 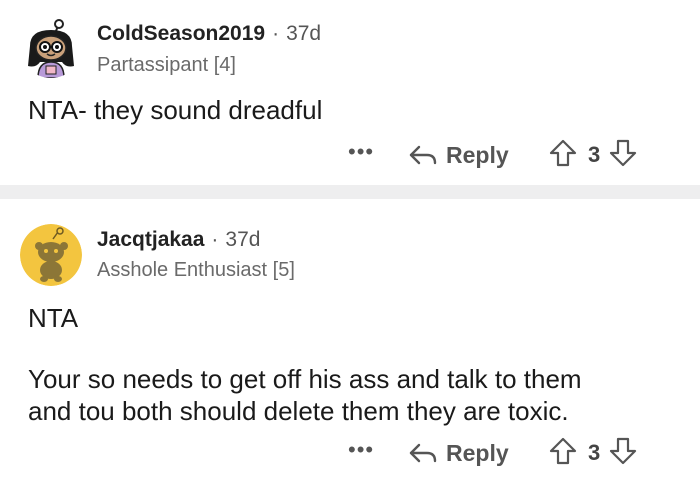 I want to click on user-flair: Partassipant [4], so click(x=166, y=65).